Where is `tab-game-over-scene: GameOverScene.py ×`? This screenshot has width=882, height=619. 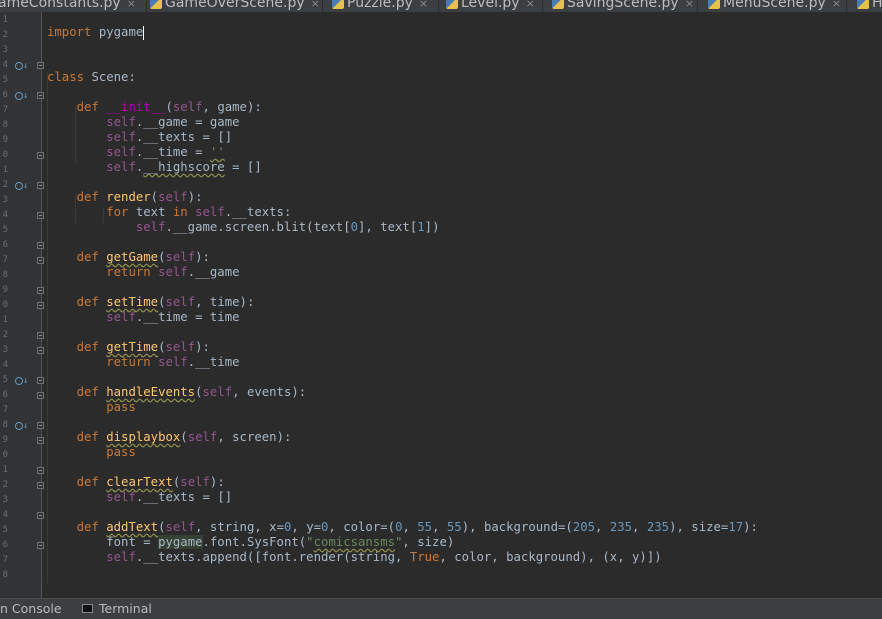 tab-game-over-scene: GameOverScene.py × is located at coordinates (235, 6).